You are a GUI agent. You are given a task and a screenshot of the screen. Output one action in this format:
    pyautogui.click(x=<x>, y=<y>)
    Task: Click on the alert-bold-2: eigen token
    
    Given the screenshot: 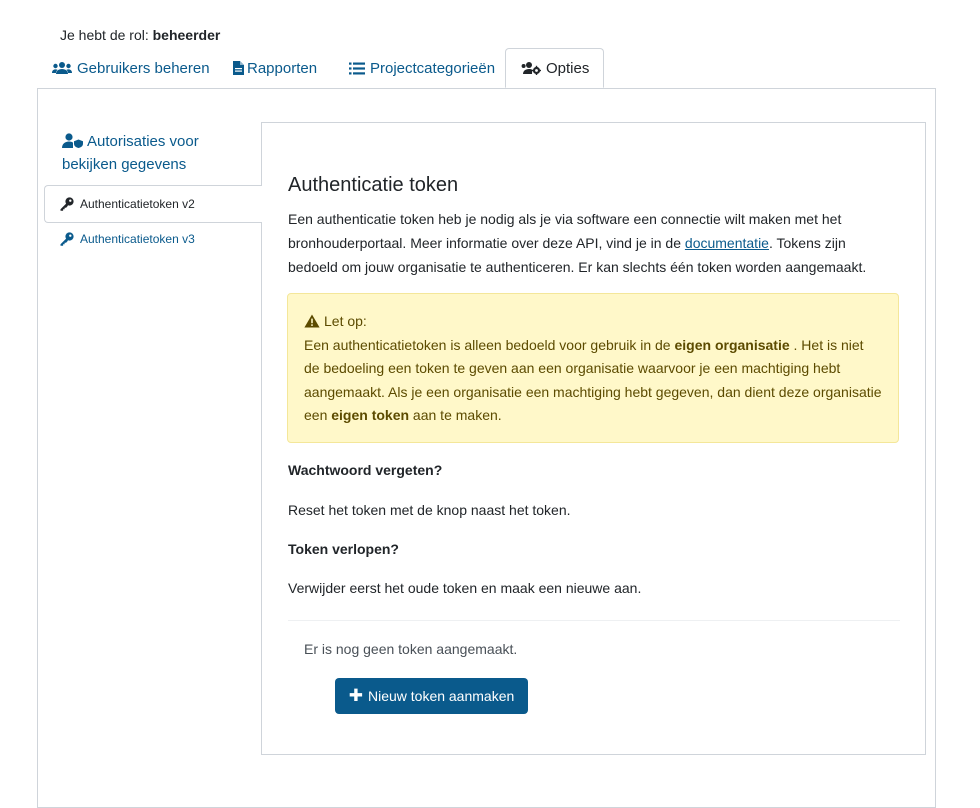 What is the action you would take?
    pyautogui.click(x=370, y=415)
    